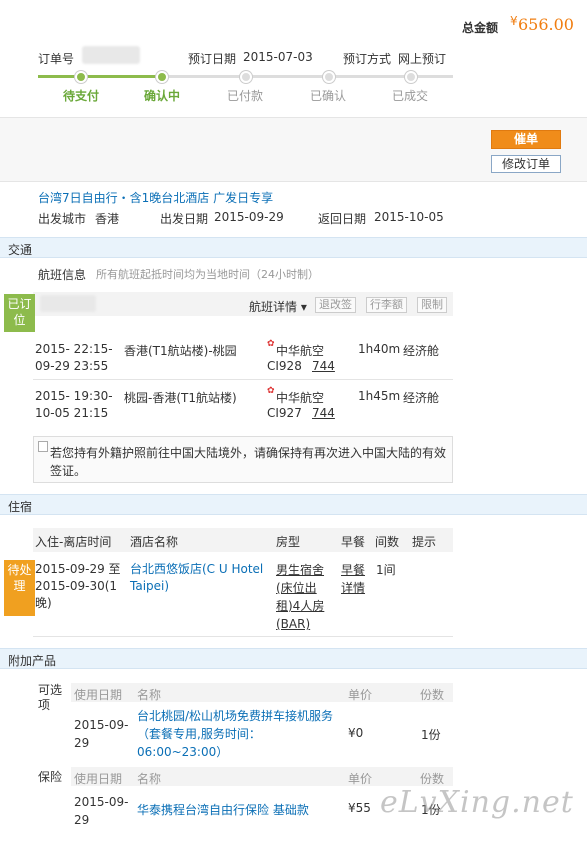 The image size is (587, 843). Describe the element at coordinates (155, 197) in the screenshot. I see `product-title-link: 台湾7日自由行・含1晚台北酒店 广发日专享` at that location.